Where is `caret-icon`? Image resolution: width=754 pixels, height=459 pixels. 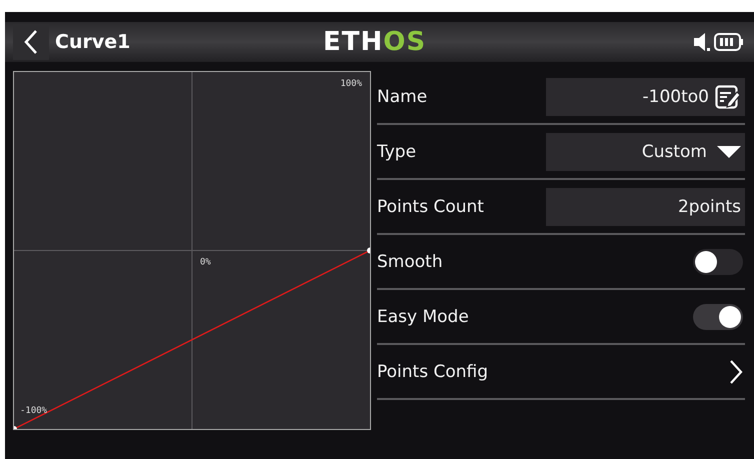
caret-icon is located at coordinates (729, 151).